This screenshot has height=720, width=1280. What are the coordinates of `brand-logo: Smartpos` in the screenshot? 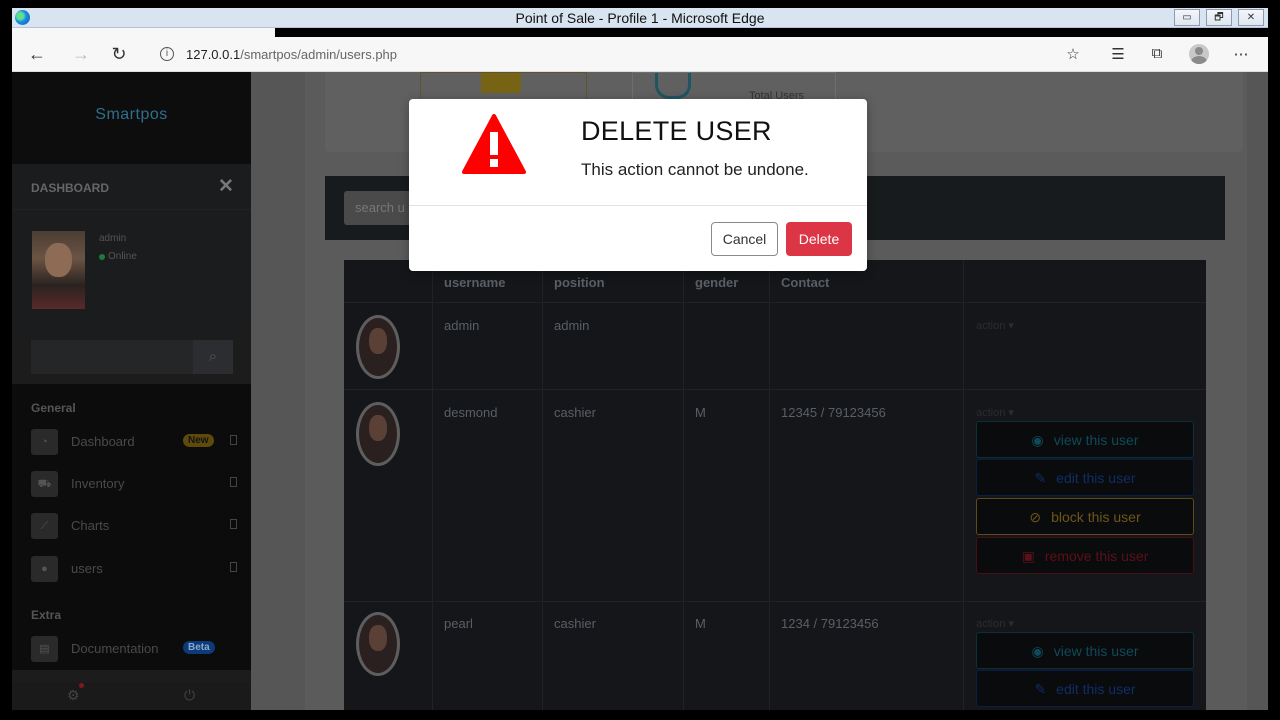 It's located at (131, 118).